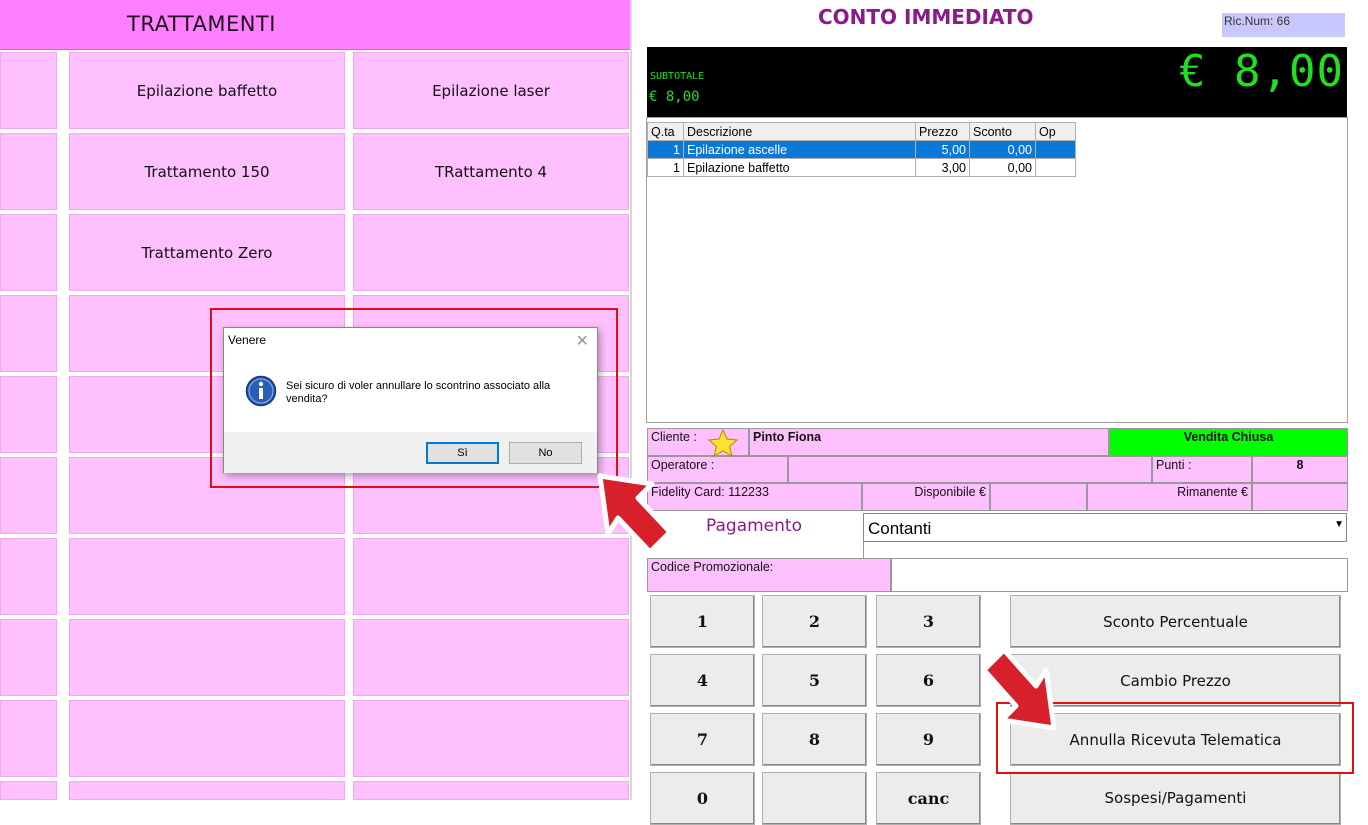  I want to click on tile-c2-r8, so click(491, 738).